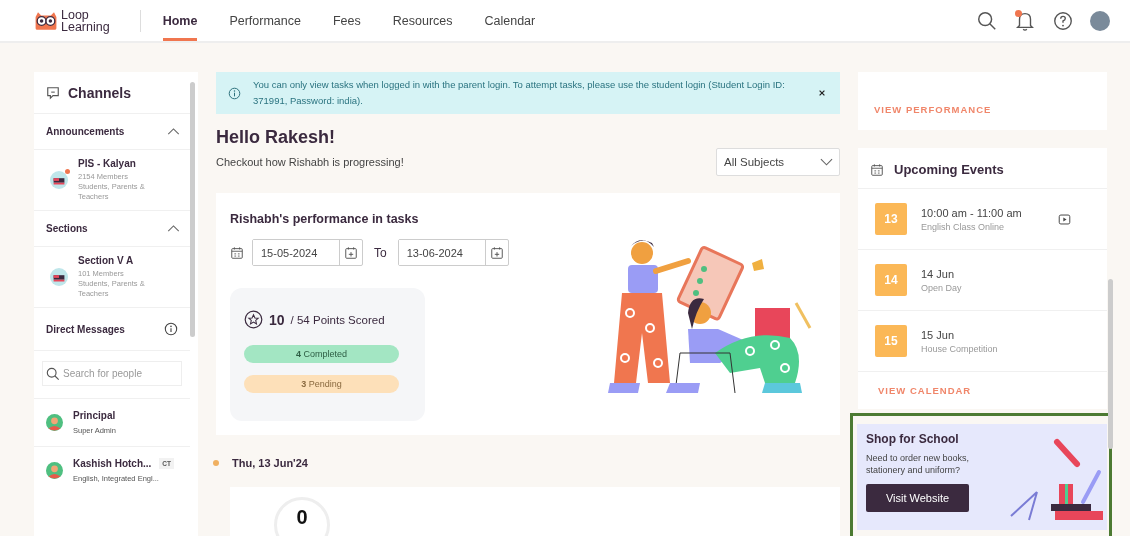  Describe the element at coordinates (118, 260) in the screenshot. I see `channel-name: Section V A` at that location.